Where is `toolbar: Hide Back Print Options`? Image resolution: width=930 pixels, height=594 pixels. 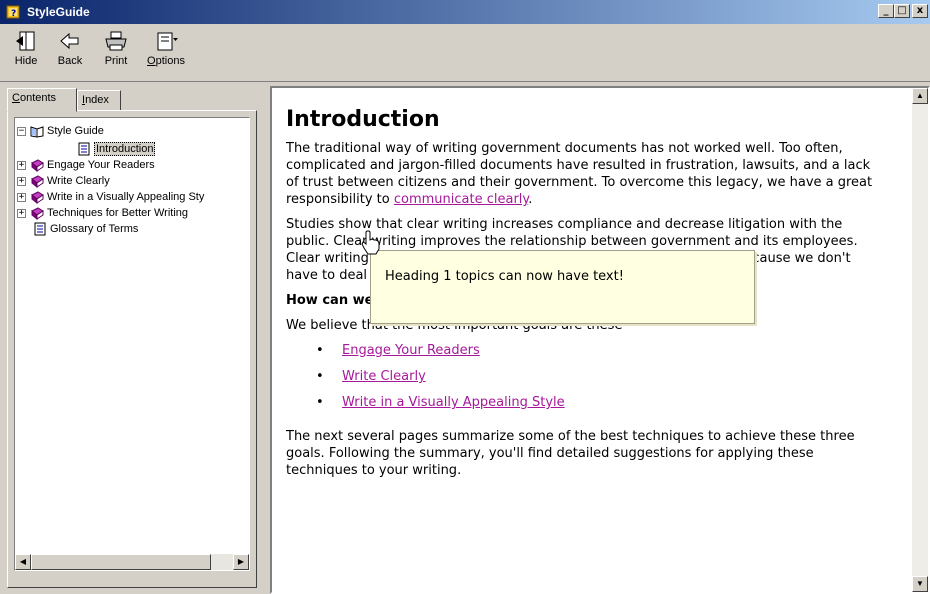
toolbar: Hide Back Print Options is located at coordinates (465, 53).